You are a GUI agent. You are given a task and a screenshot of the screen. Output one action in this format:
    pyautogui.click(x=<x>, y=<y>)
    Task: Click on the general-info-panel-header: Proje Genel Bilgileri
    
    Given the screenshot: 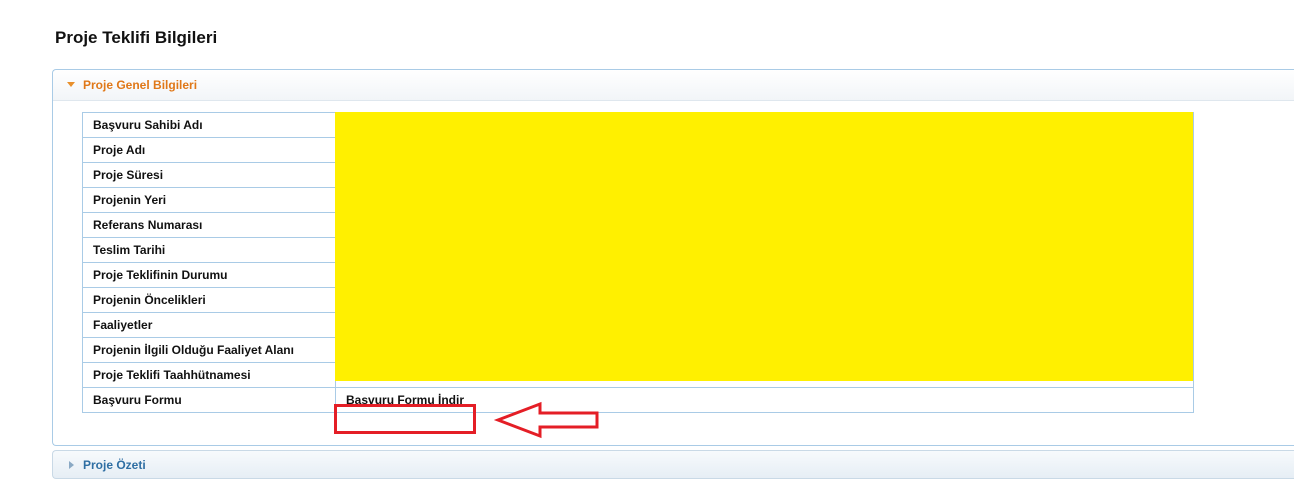 What is the action you would take?
    pyautogui.click(x=673, y=85)
    